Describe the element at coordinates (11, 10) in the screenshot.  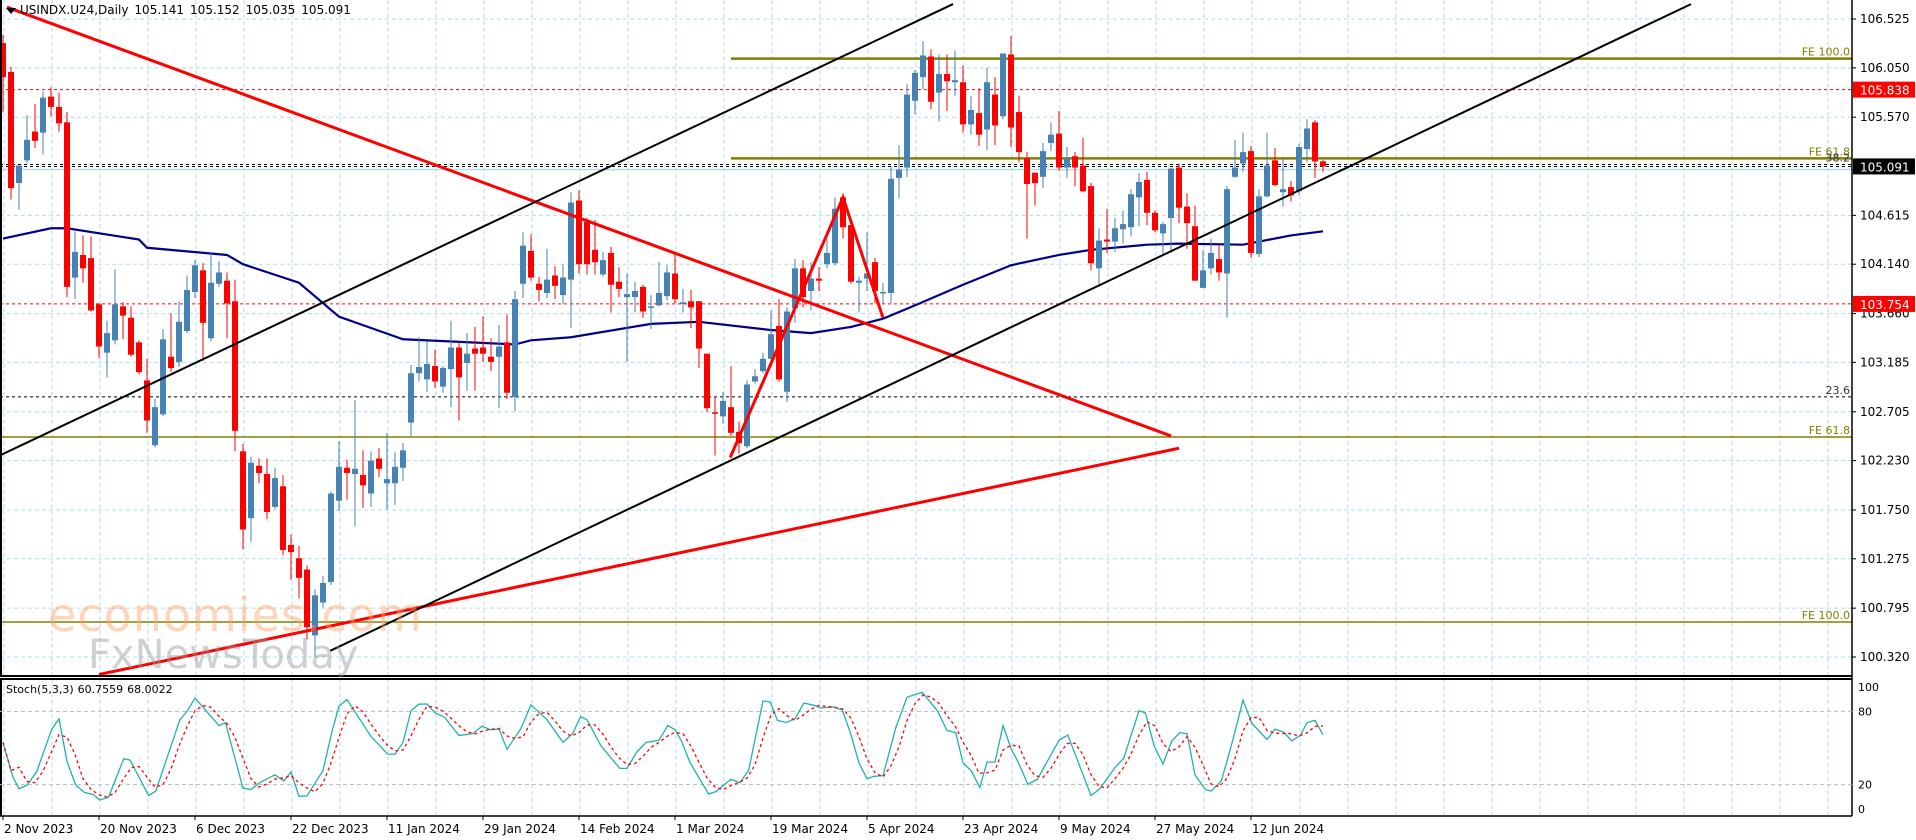
I see `collapse-triangle-icon` at that location.